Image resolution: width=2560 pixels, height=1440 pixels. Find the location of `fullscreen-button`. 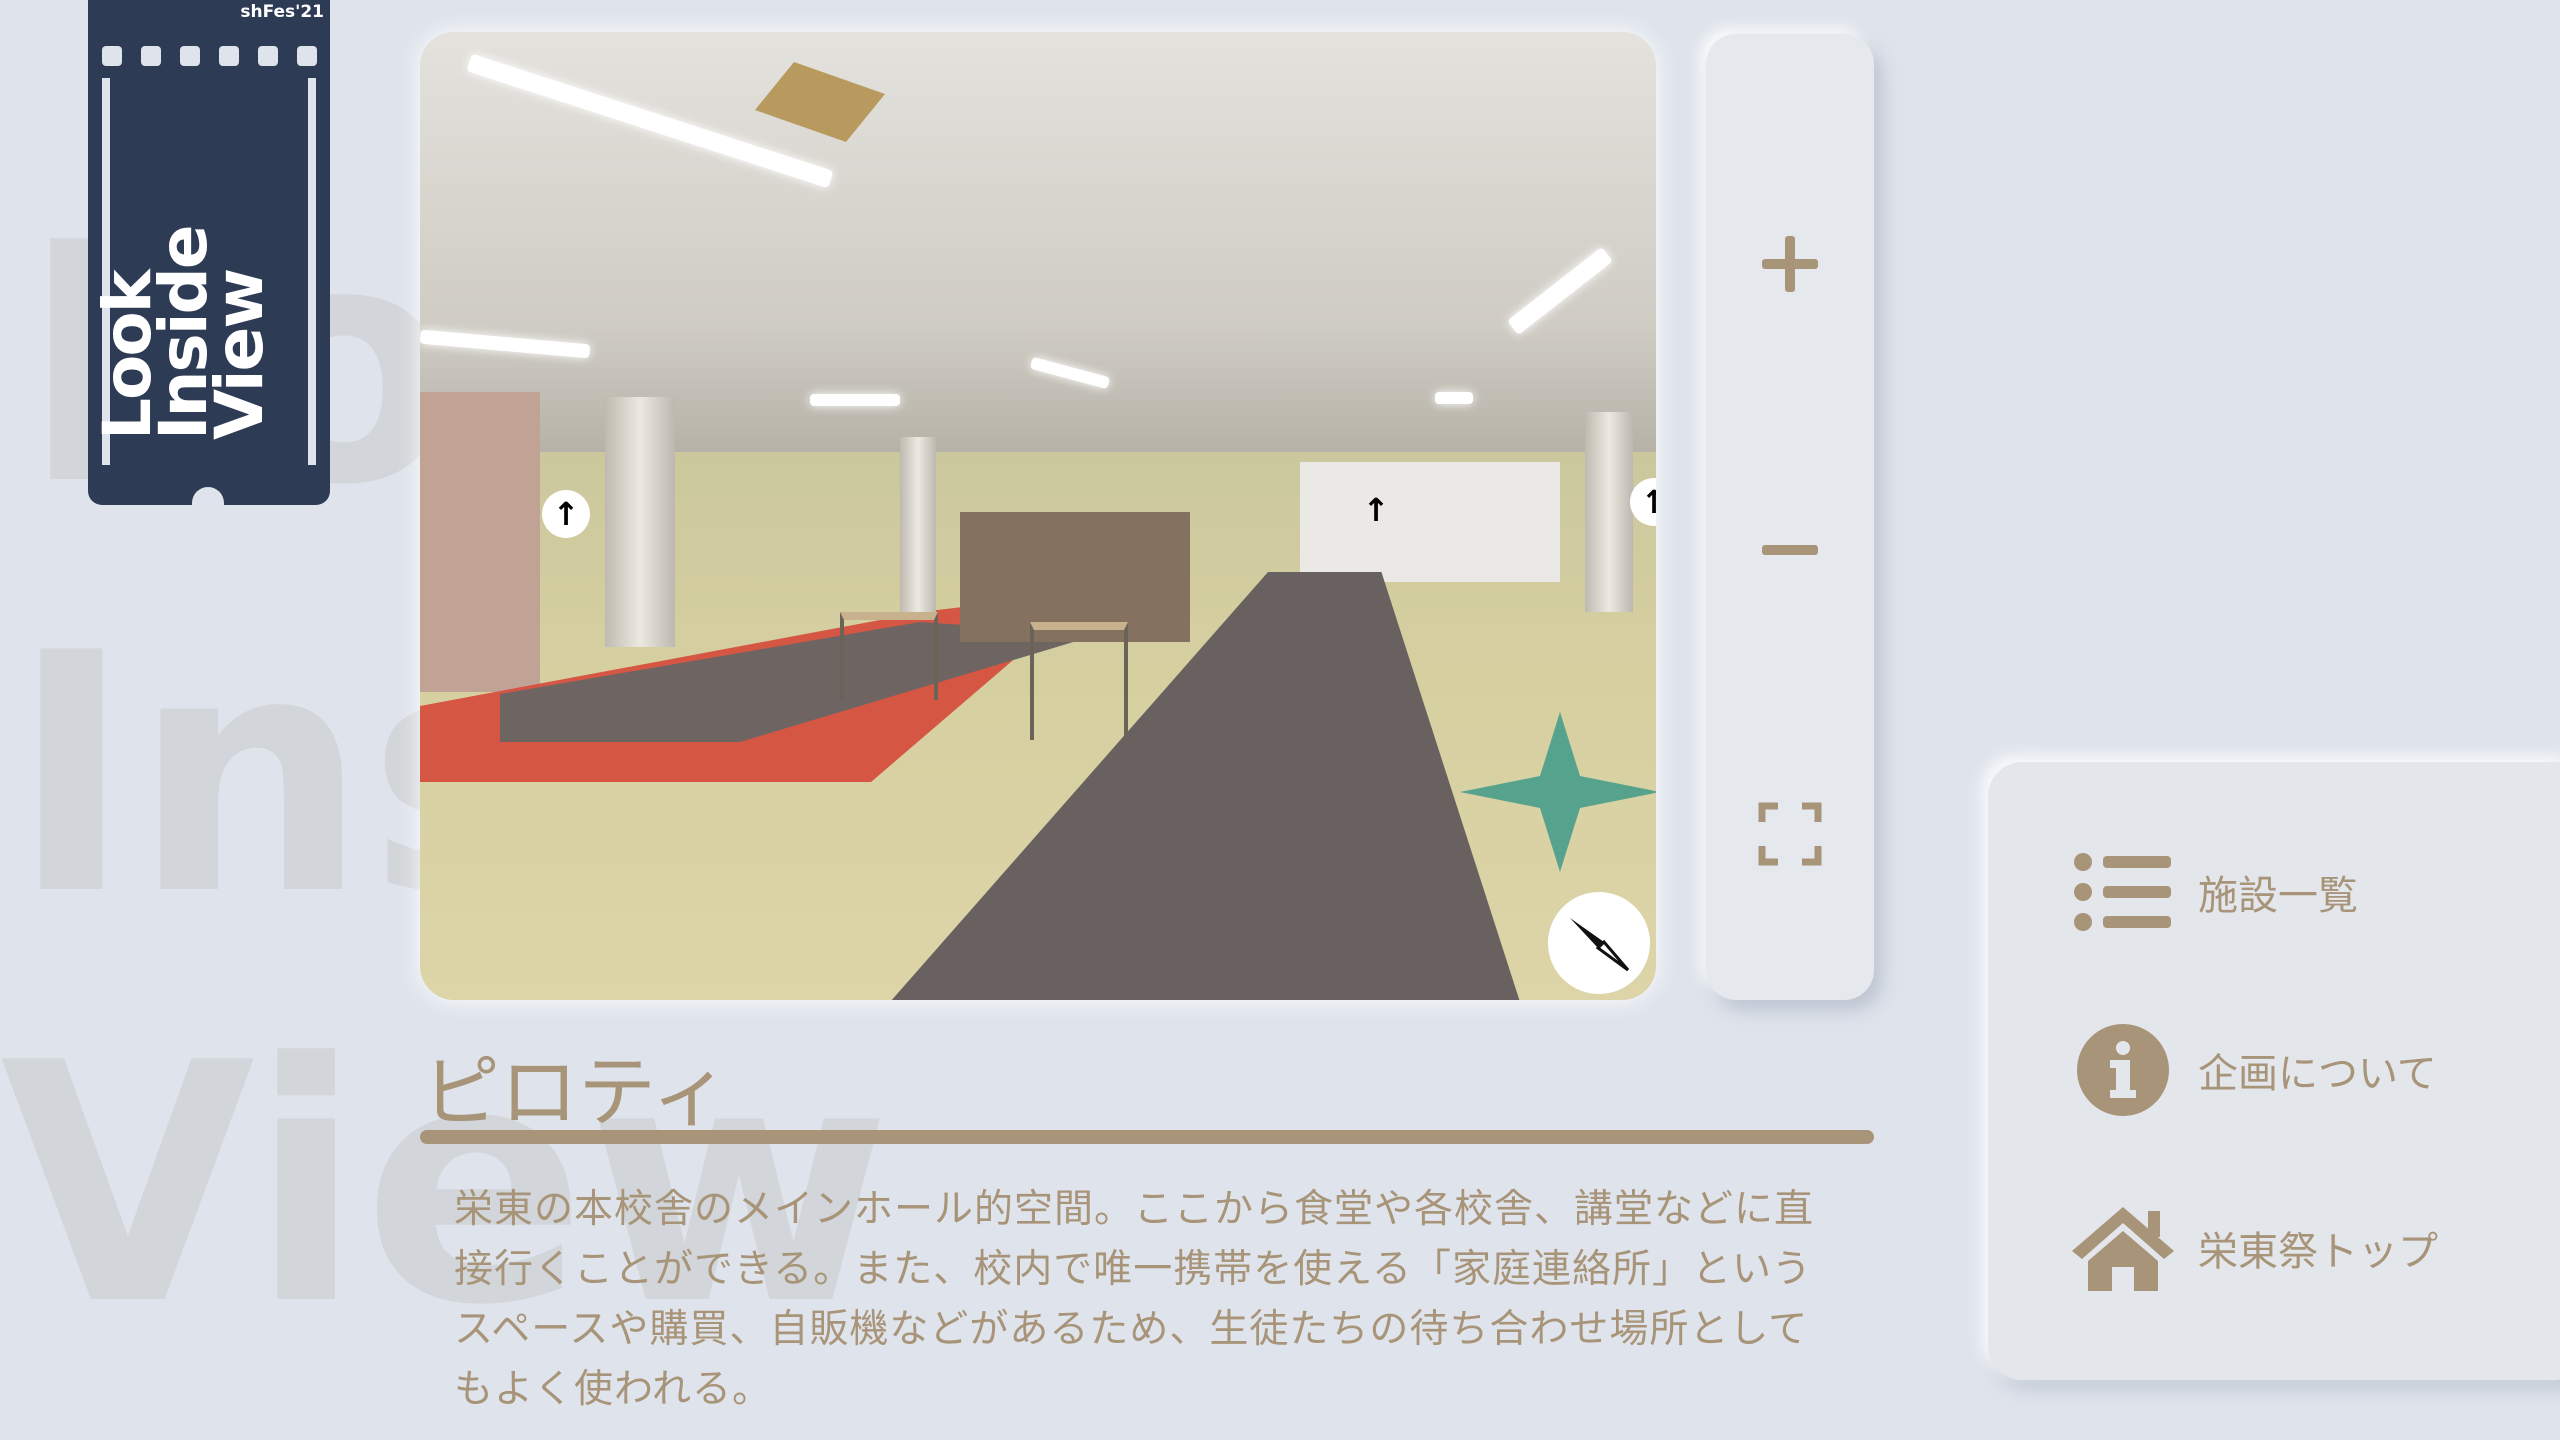

fullscreen-button is located at coordinates (1790, 834).